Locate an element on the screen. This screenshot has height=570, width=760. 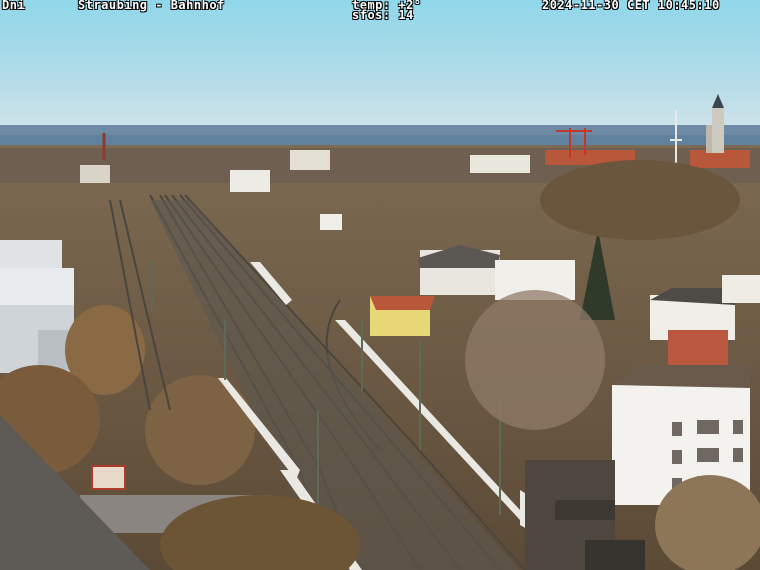
sfos-readout: sfos: 14 is located at coordinates (383, 15).